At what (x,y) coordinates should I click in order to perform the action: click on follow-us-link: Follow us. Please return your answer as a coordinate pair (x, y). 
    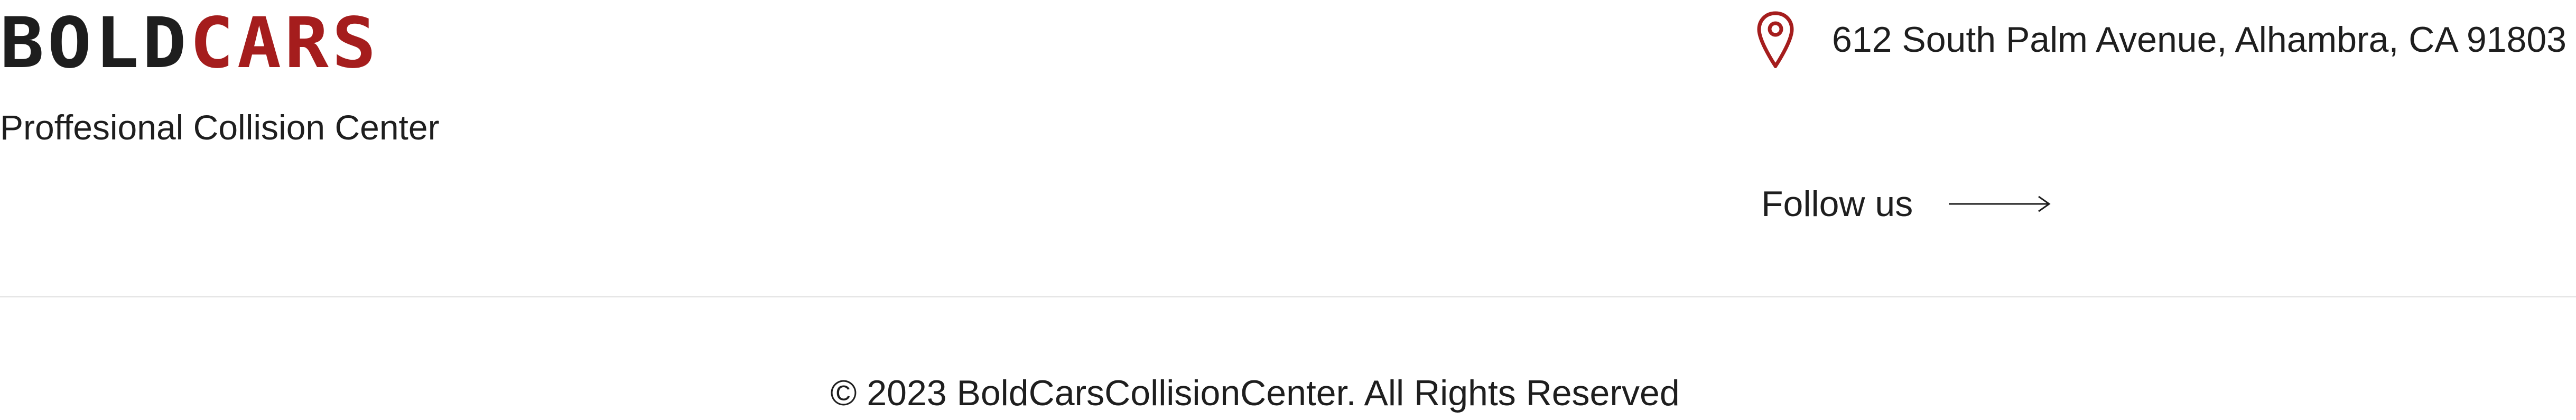
    Looking at the image, I should click on (1906, 204).